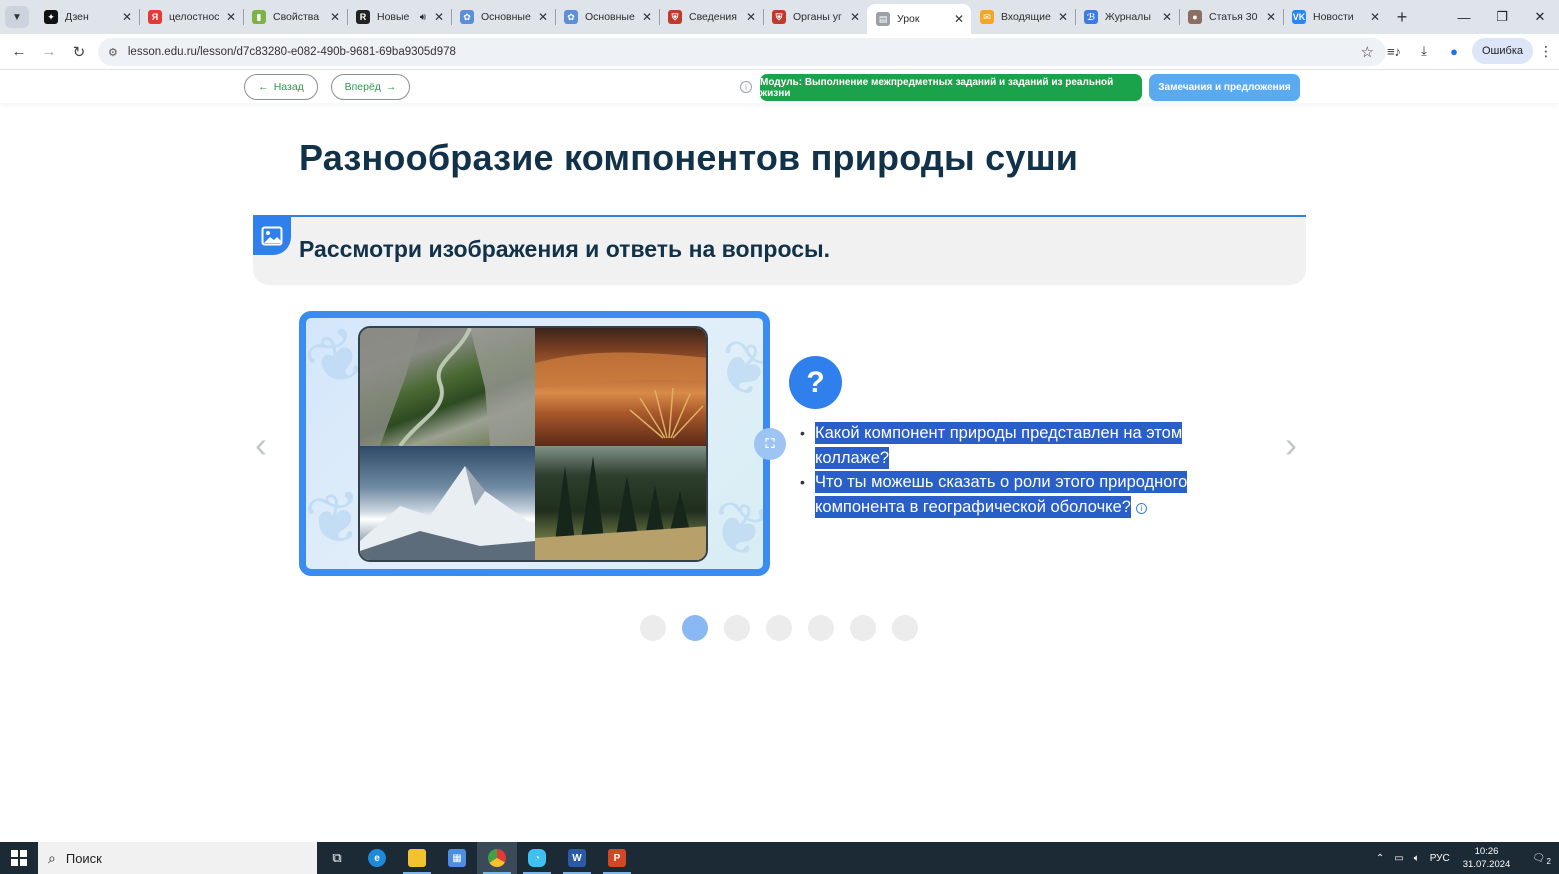 Image resolution: width=1559 pixels, height=874 pixels. What do you see at coordinates (17, 17) in the screenshot?
I see `tab-search-button: ▼` at bounding box center [17, 17].